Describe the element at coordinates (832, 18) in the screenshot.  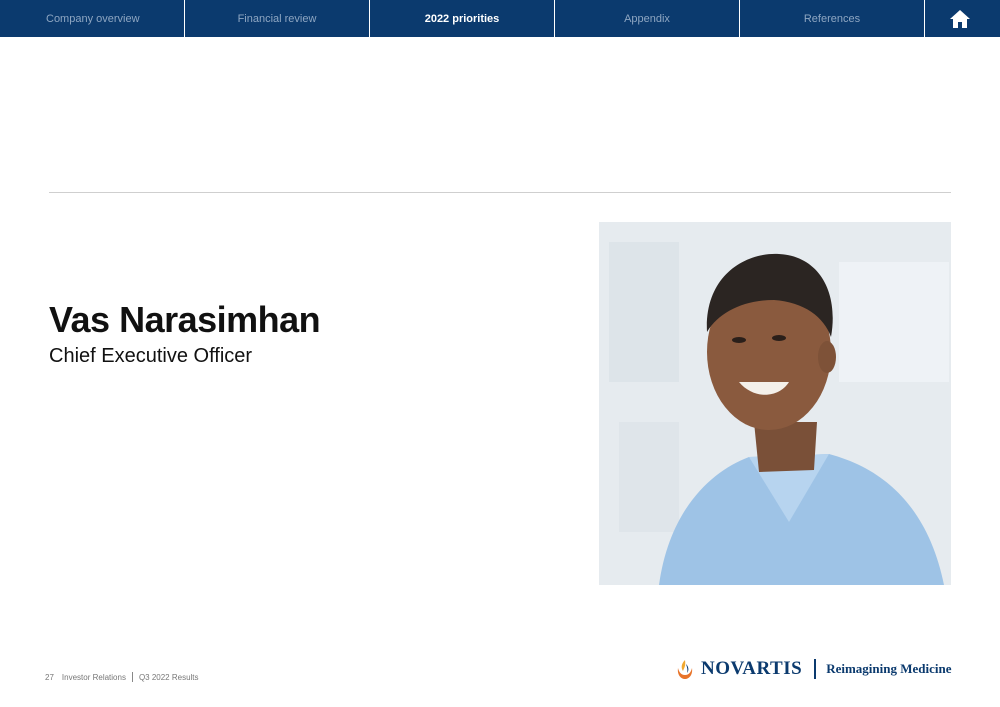
I see `tab-references: References` at that location.